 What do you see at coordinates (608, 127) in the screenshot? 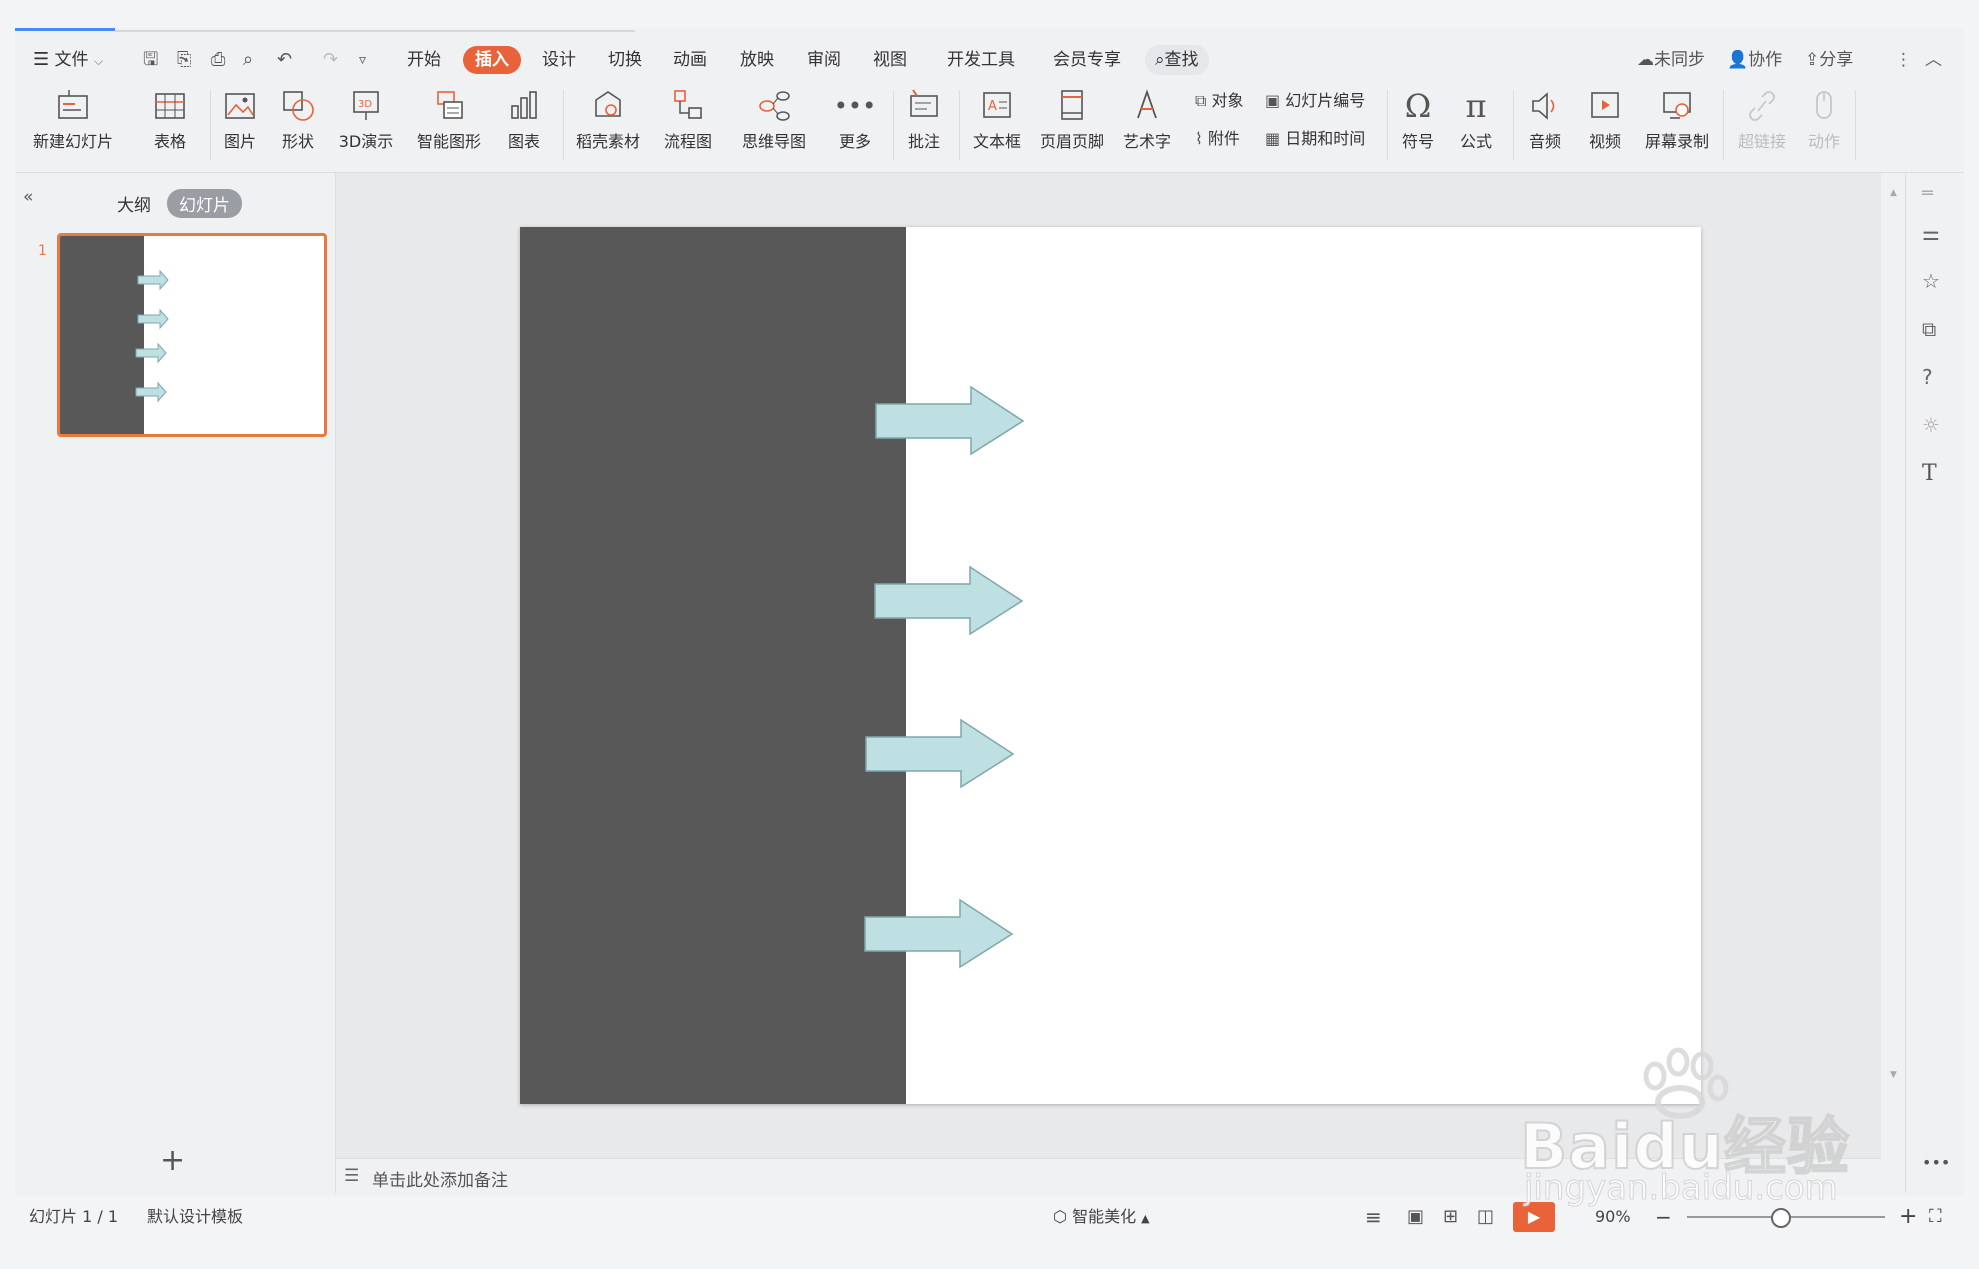
I see `docer-material-button: 稻壳素材` at bounding box center [608, 127].